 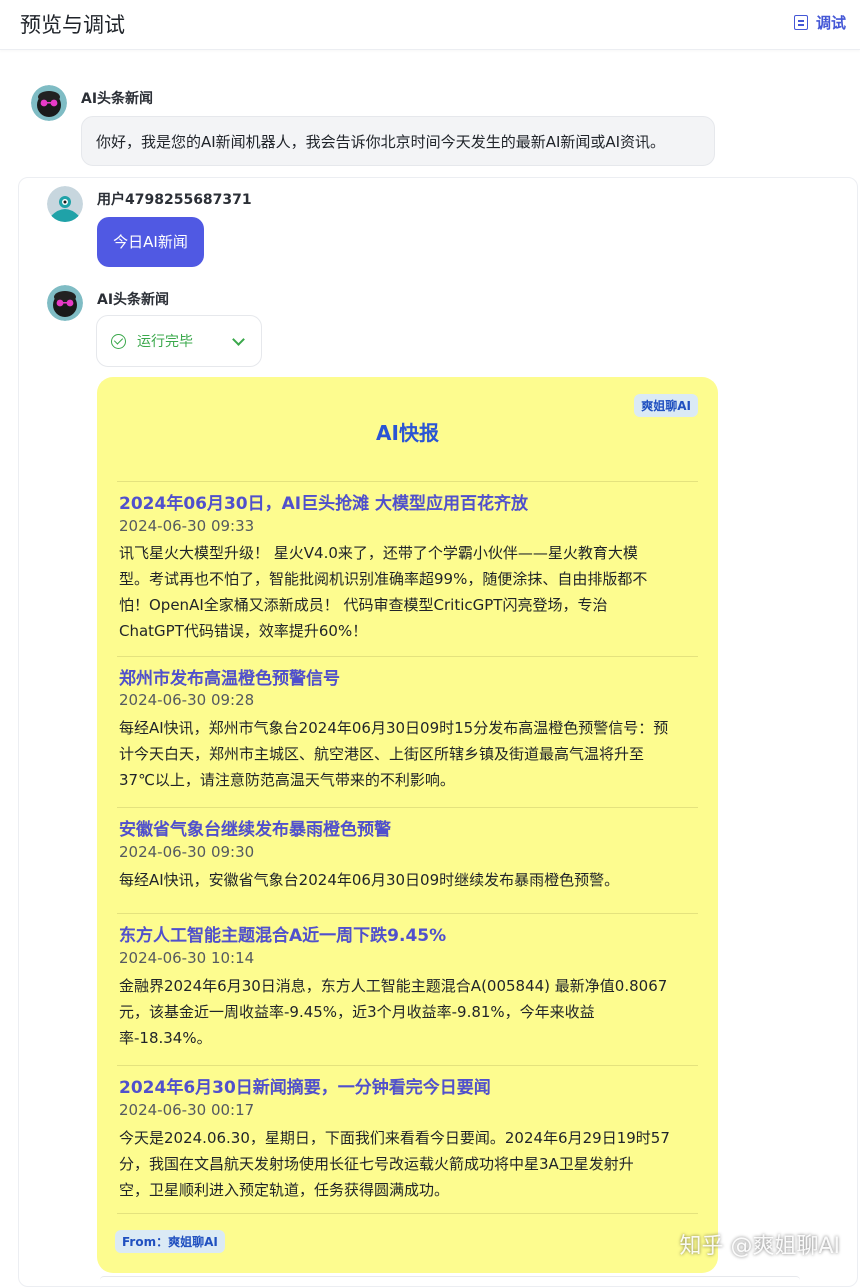 I want to click on news-title: 郑州市发布高温橙色预警信号, so click(x=409, y=676).